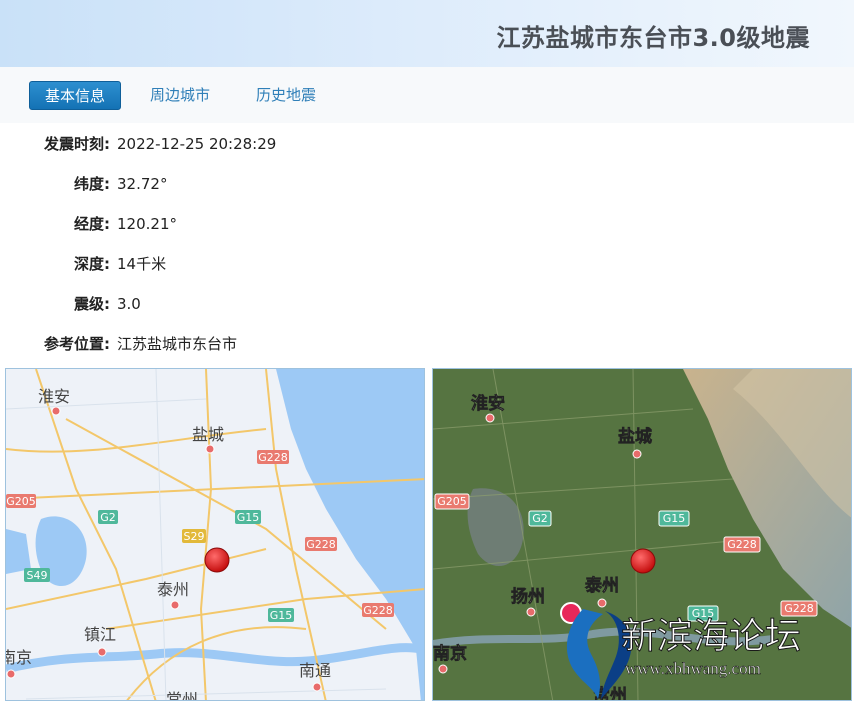 This screenshot has height=701, width=854. What do you see at coordinates (693, 668) in the screenshot?
I see `watermark-url: www.xbhwang.com` at bounding box center [693, 668].